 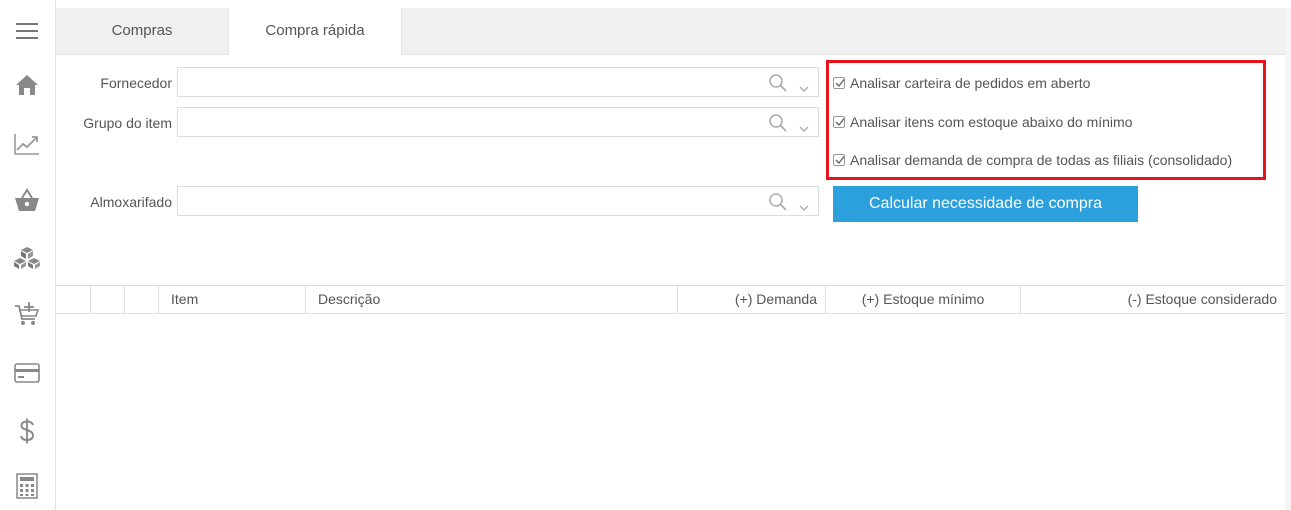 What do you see at coordinates (492, 299) in the screenshot?
I see `grid-col-descricao: Descrição` at bounding box center [492, 299].